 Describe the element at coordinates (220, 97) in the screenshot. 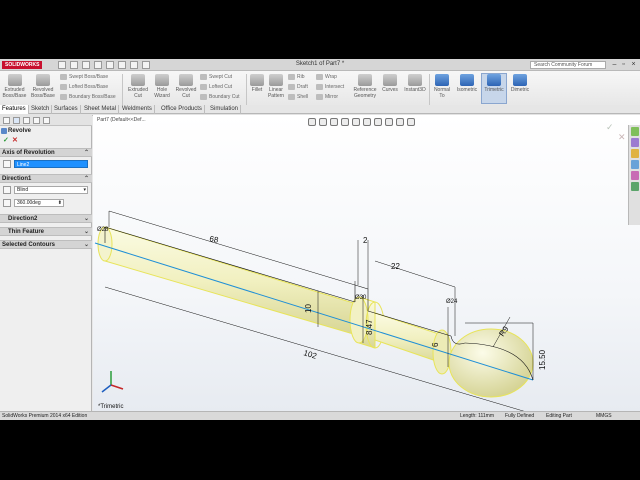

I see `boundary-cut-button: Boundary Cut` at that location.